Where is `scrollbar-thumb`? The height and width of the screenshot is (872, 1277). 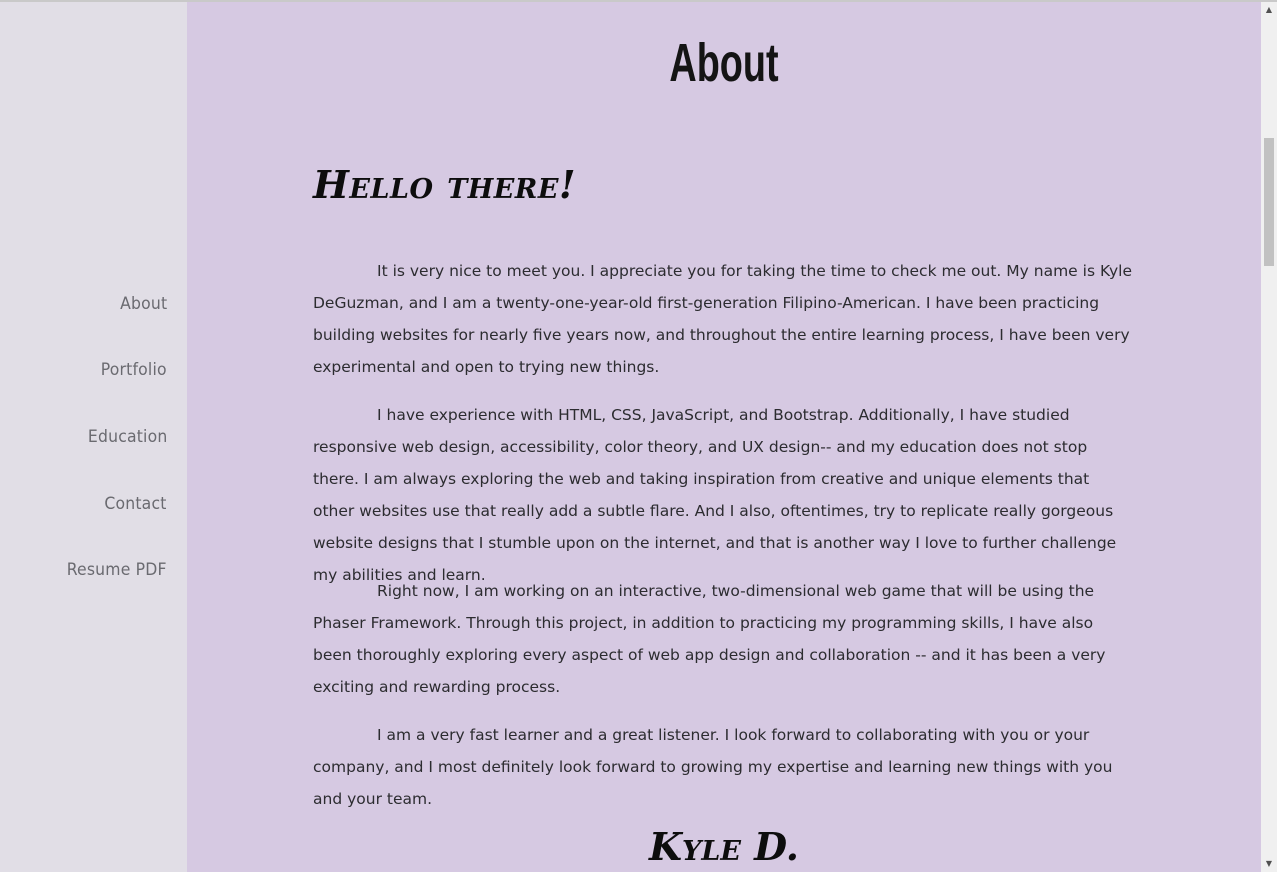 scrollbar-thumb is located at coordinates (1269, 202).